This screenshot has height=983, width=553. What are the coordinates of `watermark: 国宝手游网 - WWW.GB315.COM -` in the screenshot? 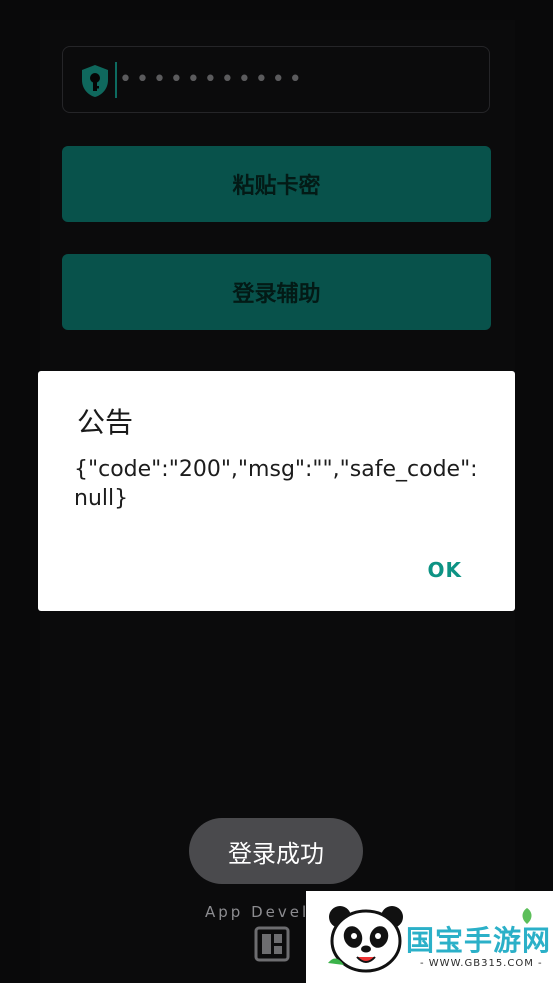 It's located at (429, 937).